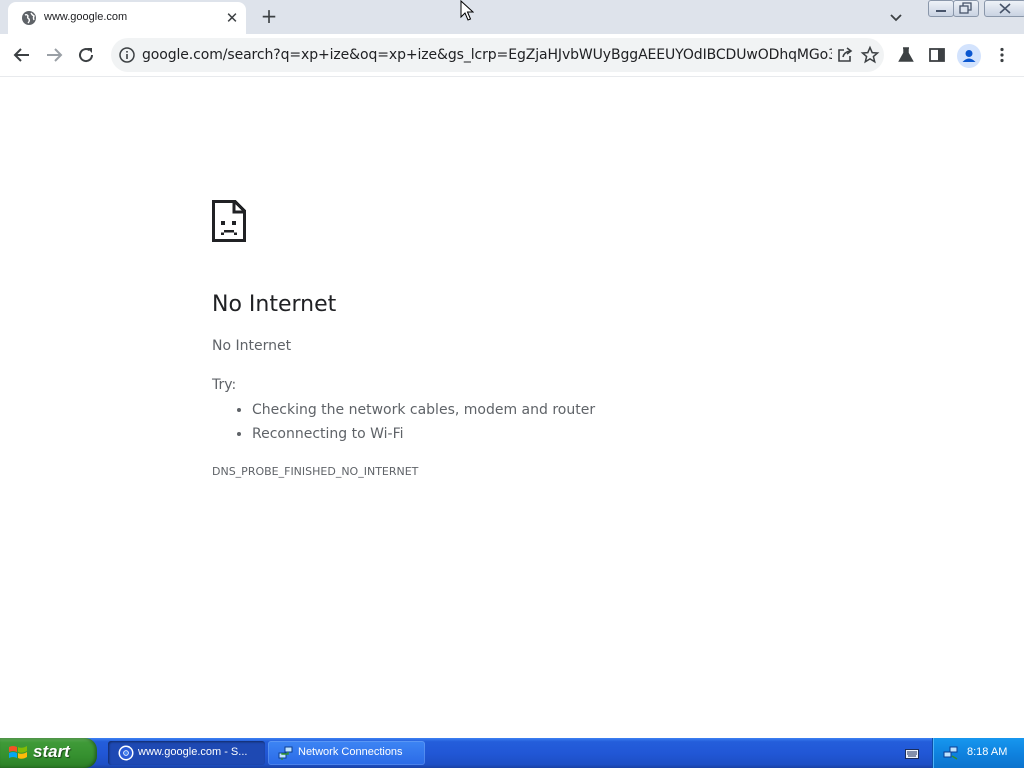 The width and height of the screenshot is (1024, 768). What do you see at coordinates (937, 55) in the screenshot?
I see `side-panel-icon` at bounding box center [937, 55].